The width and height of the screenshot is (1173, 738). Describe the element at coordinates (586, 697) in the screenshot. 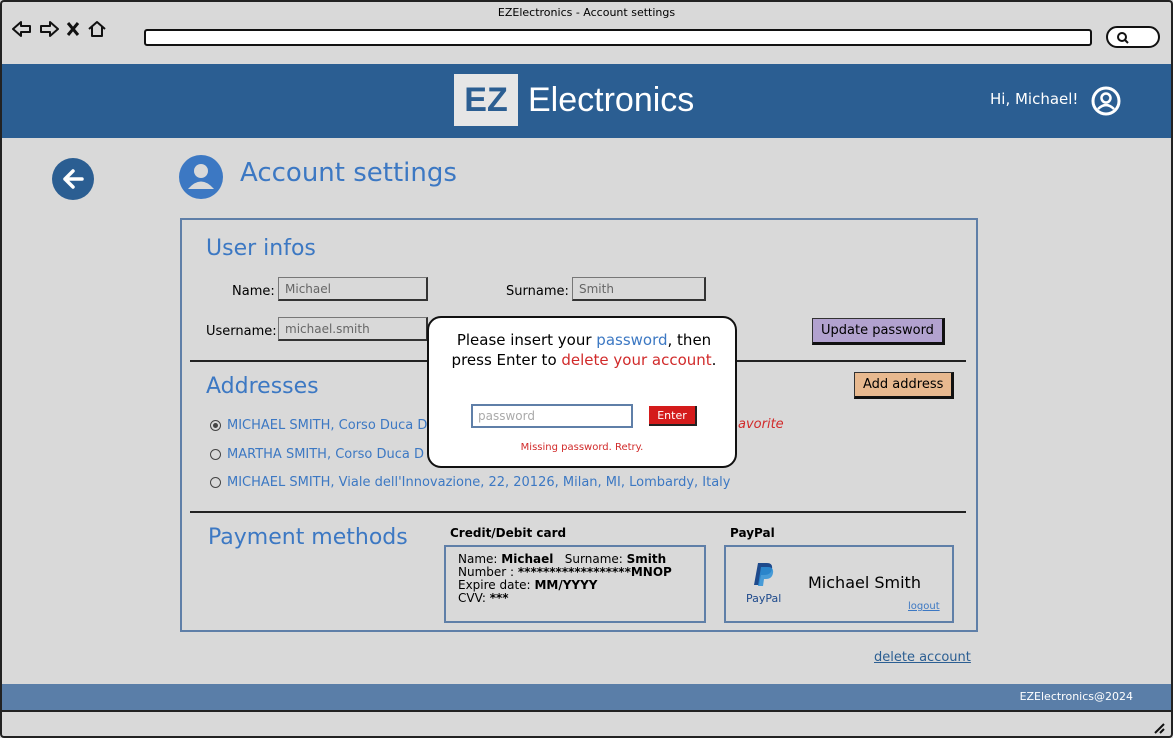

I see `site-footer: EZElectronics@2024` at that location.